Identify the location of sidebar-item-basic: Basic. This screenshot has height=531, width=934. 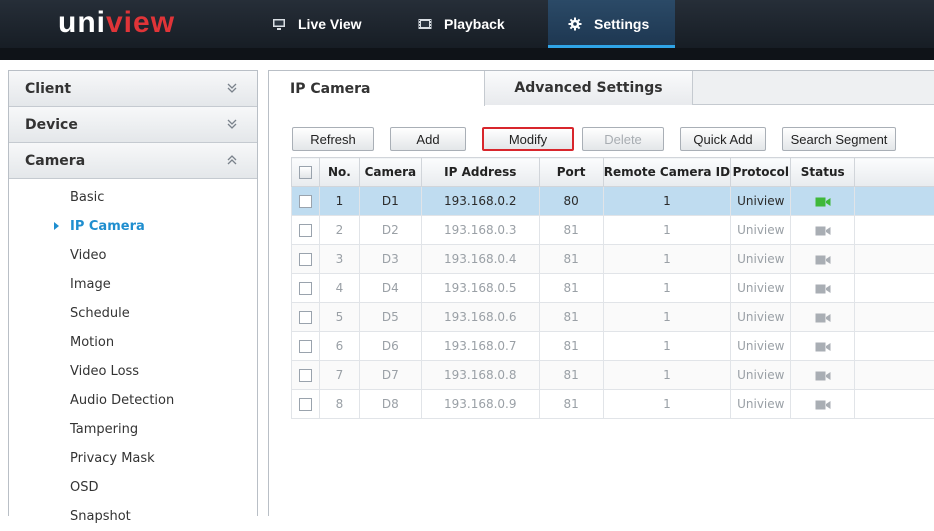
(133, 197).